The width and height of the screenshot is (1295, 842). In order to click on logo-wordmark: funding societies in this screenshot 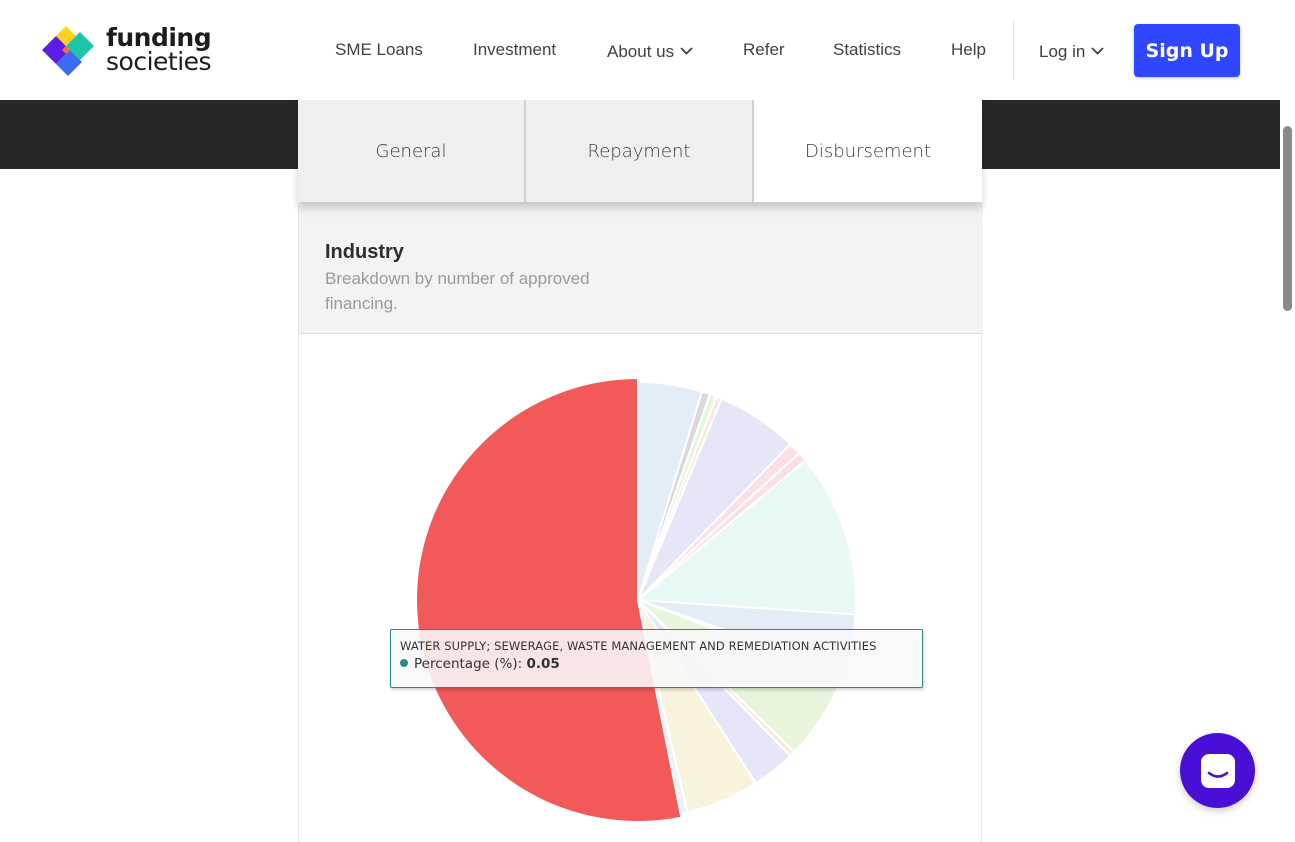, I will do `click(159, 50)`.